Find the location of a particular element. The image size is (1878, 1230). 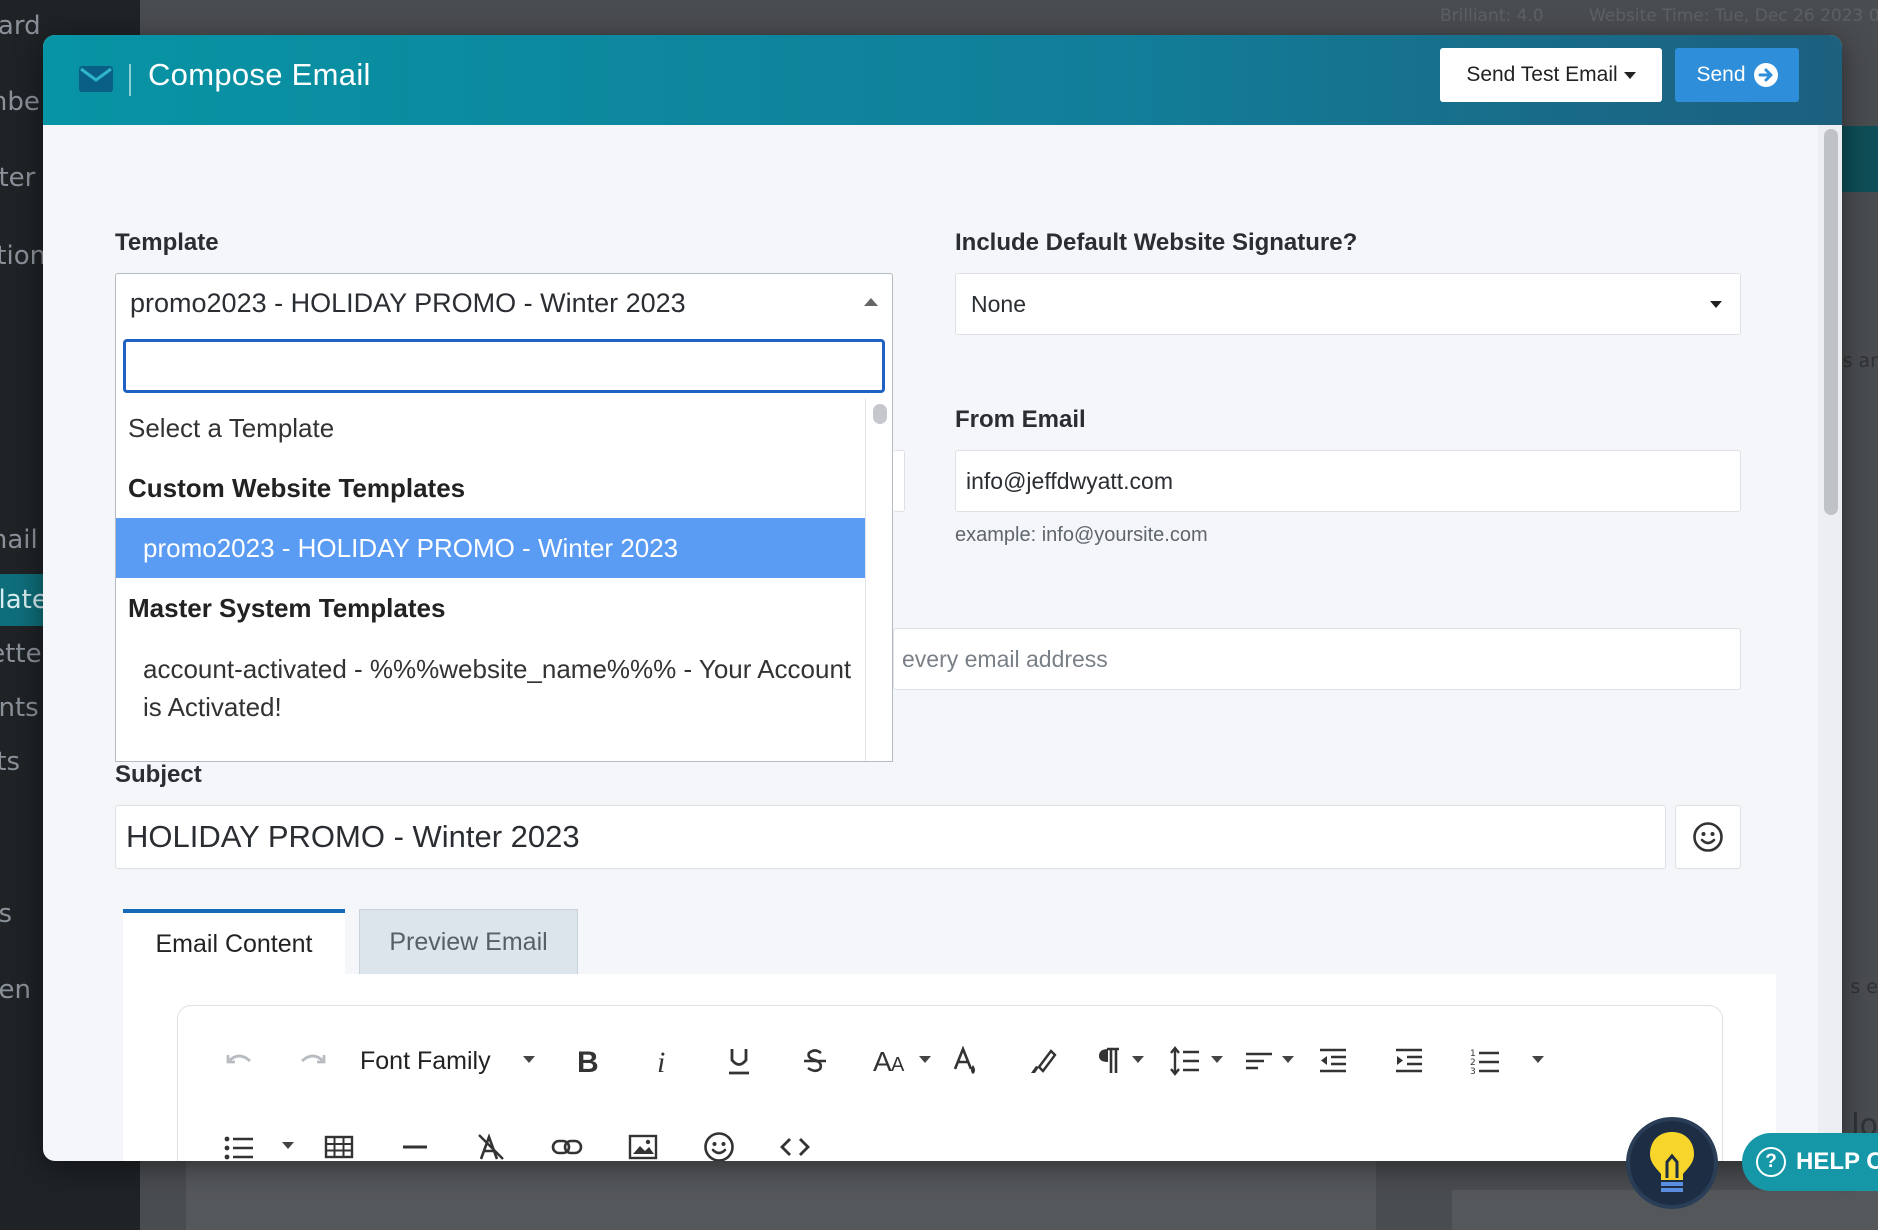

clear-formatting-icon is located at coordinates (491, 1146).